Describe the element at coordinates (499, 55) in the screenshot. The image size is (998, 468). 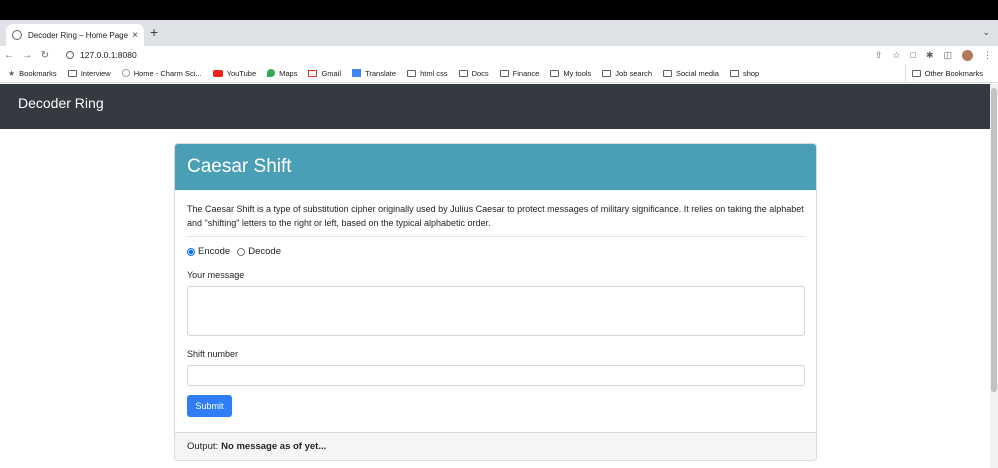
I see `address-bar-row: ← → ↻ 127.0.0.1:8080 ⇧ ☆ □ ✱ ◫ ⋮` at that location.